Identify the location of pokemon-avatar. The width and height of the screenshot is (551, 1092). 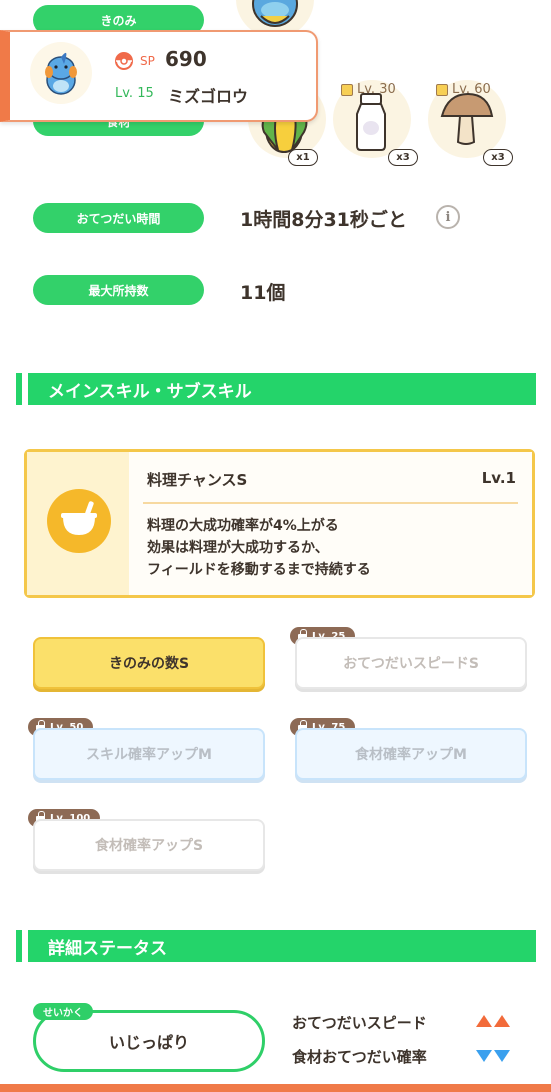
(61, 73).